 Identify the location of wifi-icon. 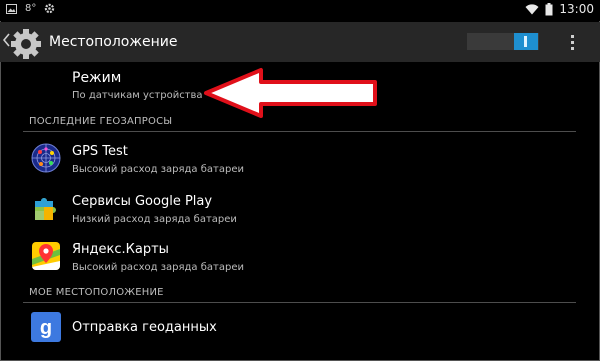
(532, 8).